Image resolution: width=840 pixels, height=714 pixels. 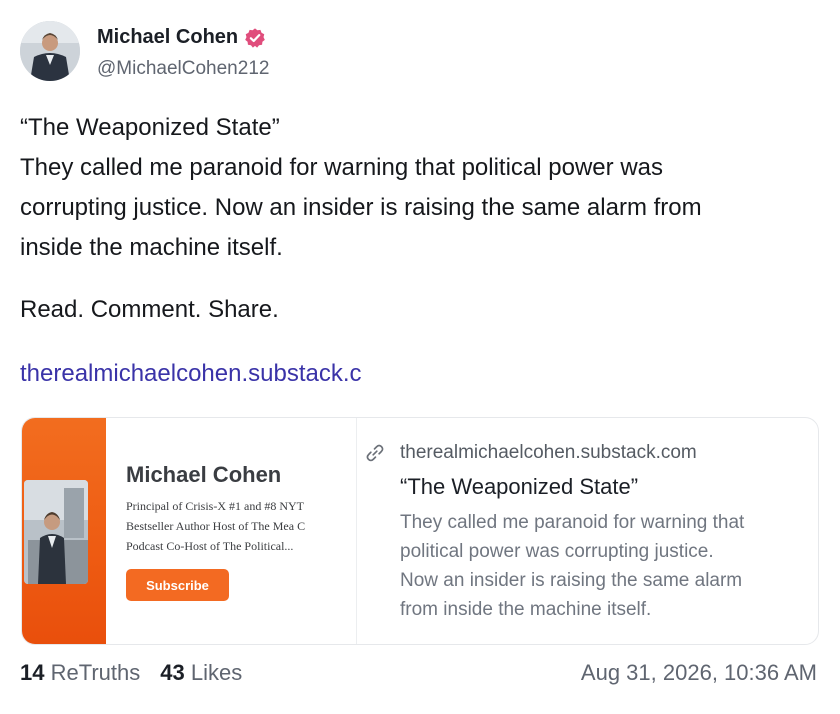 I want to click on verified-badge-icon, so click(x=255, y=37).